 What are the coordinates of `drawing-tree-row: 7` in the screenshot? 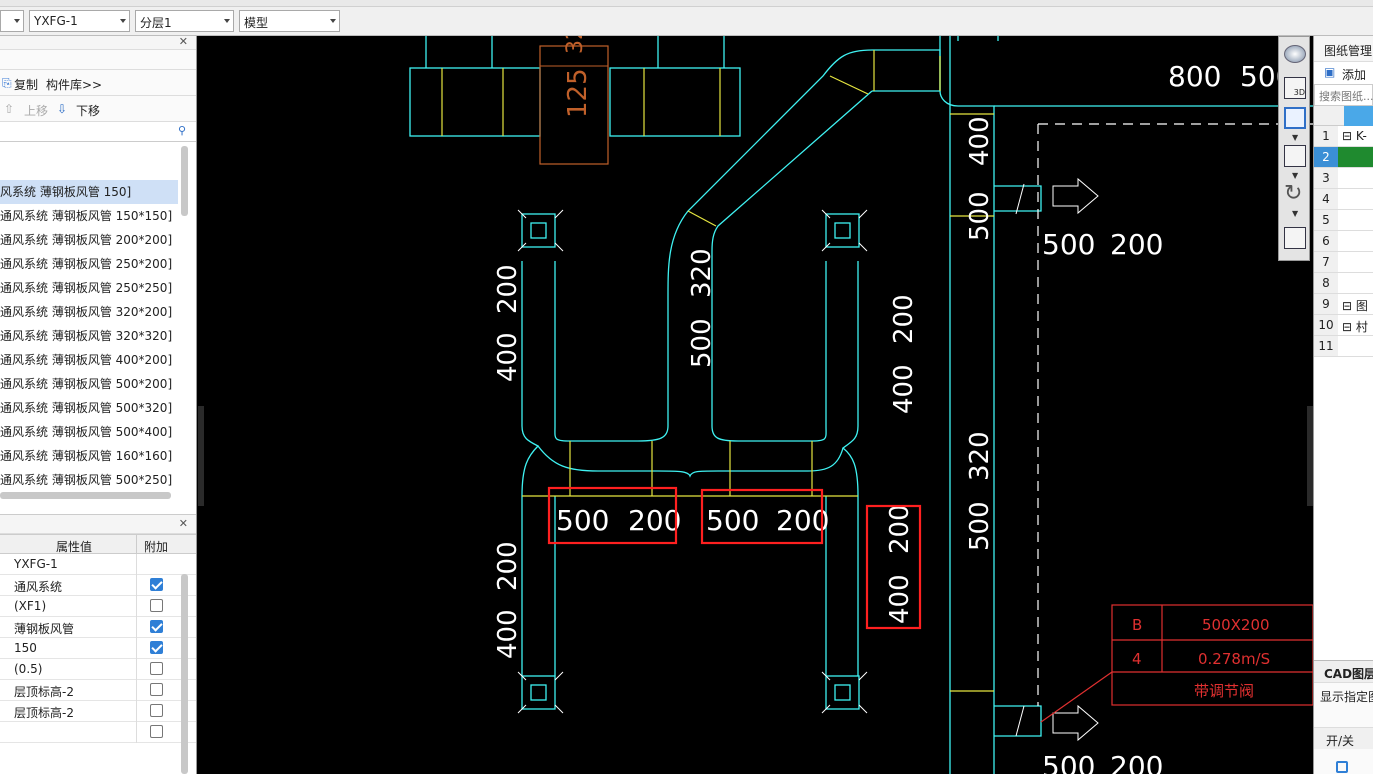 It's located at (1343, 262).